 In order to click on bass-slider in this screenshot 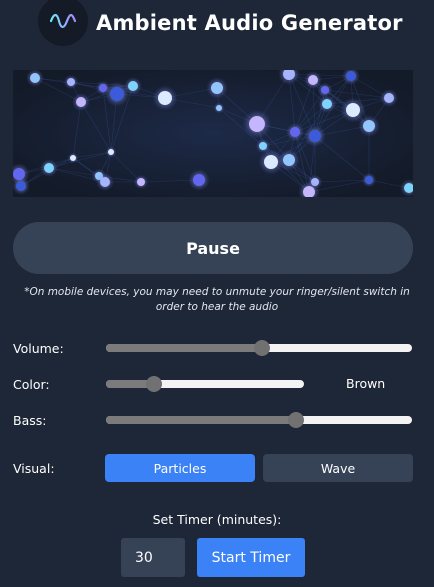, I will do `click(259, 420)`.